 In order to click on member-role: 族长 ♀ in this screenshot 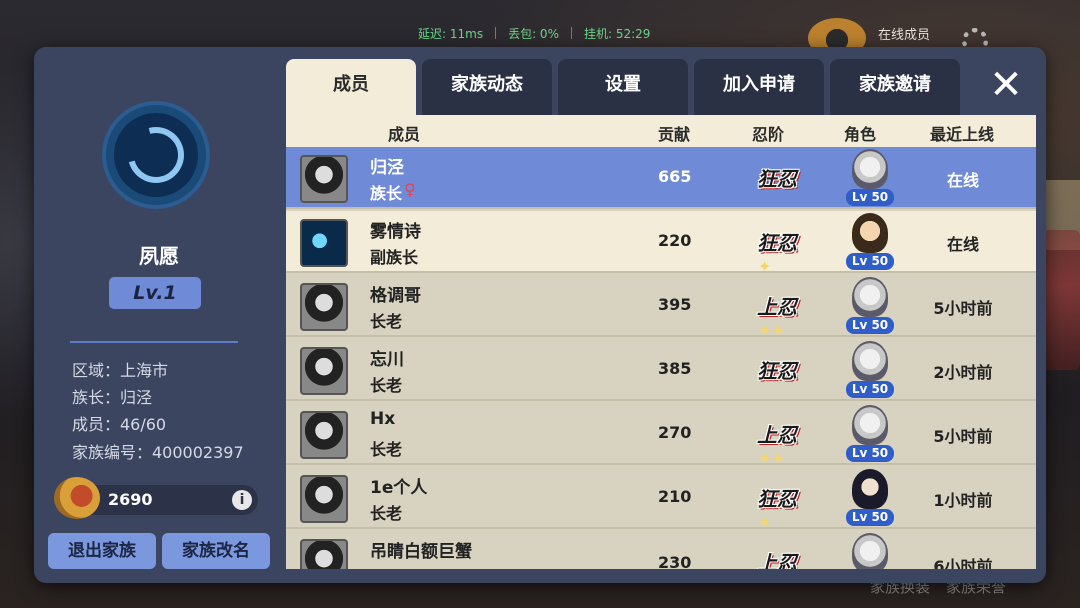, I will do `click(394, 192)`.